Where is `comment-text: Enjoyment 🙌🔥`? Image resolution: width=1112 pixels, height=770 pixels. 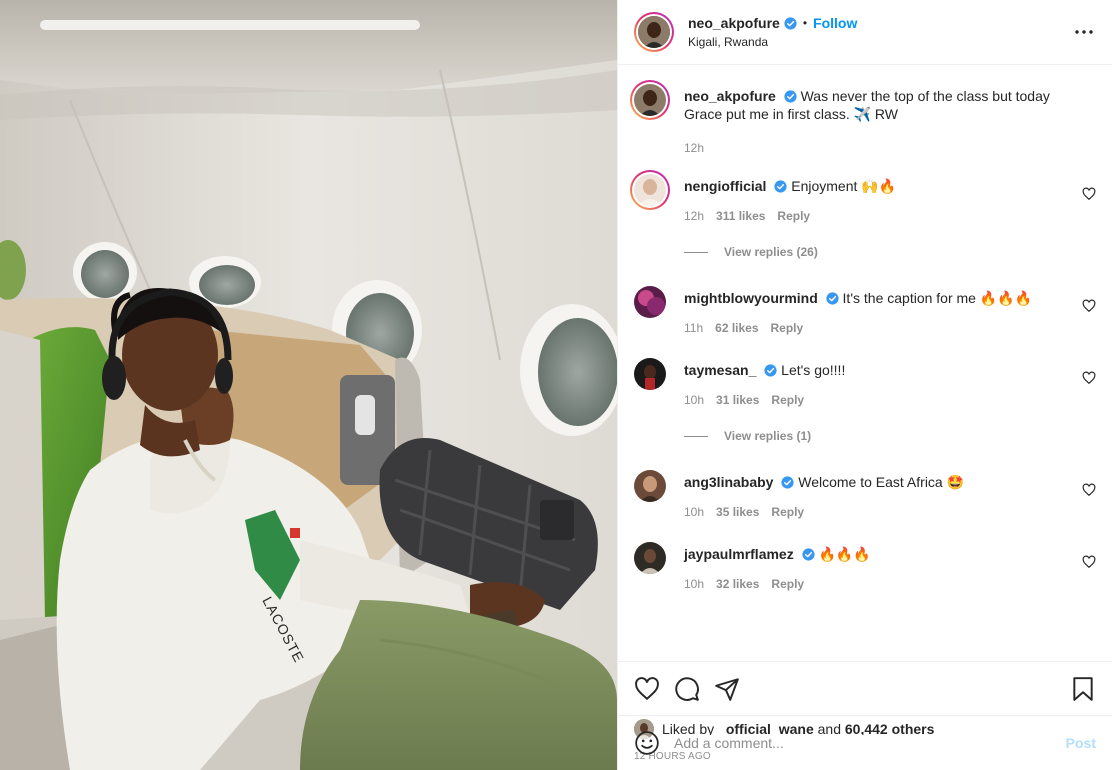 comment-text: Enjoyment 🙌🔥 is located at coordinates (844, 186).